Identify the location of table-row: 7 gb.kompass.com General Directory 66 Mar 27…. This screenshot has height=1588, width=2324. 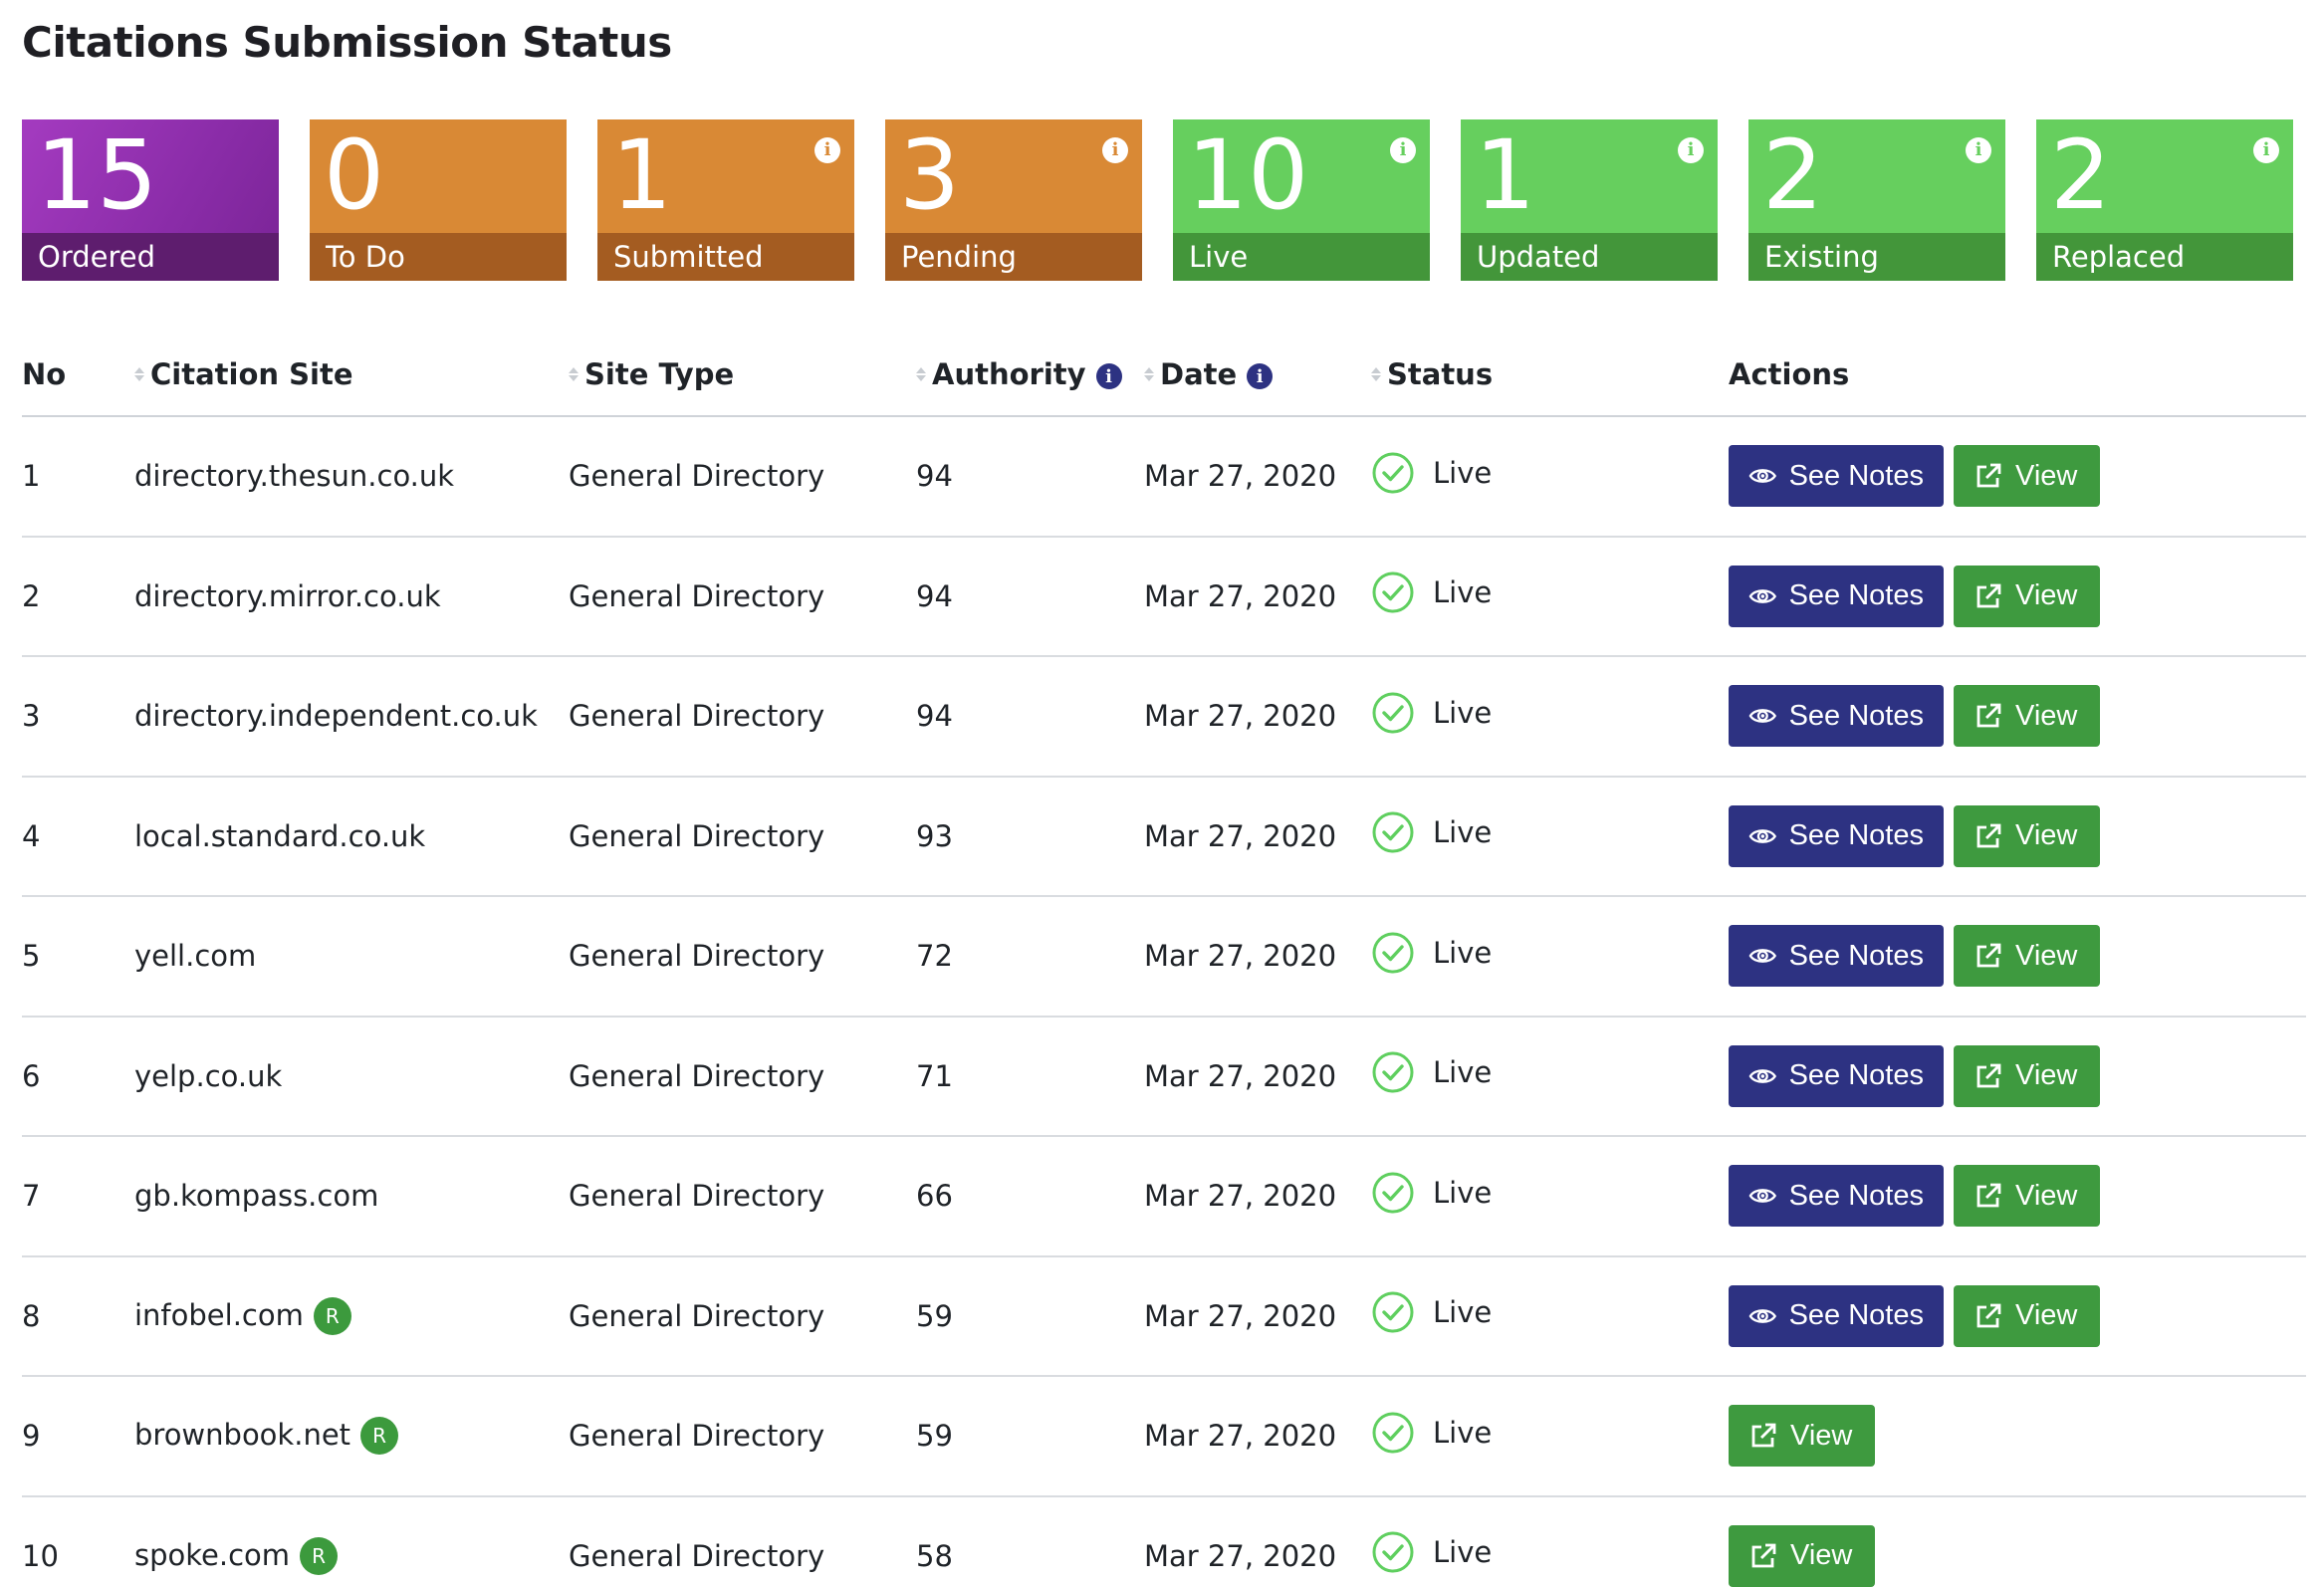
(1164, 1196).